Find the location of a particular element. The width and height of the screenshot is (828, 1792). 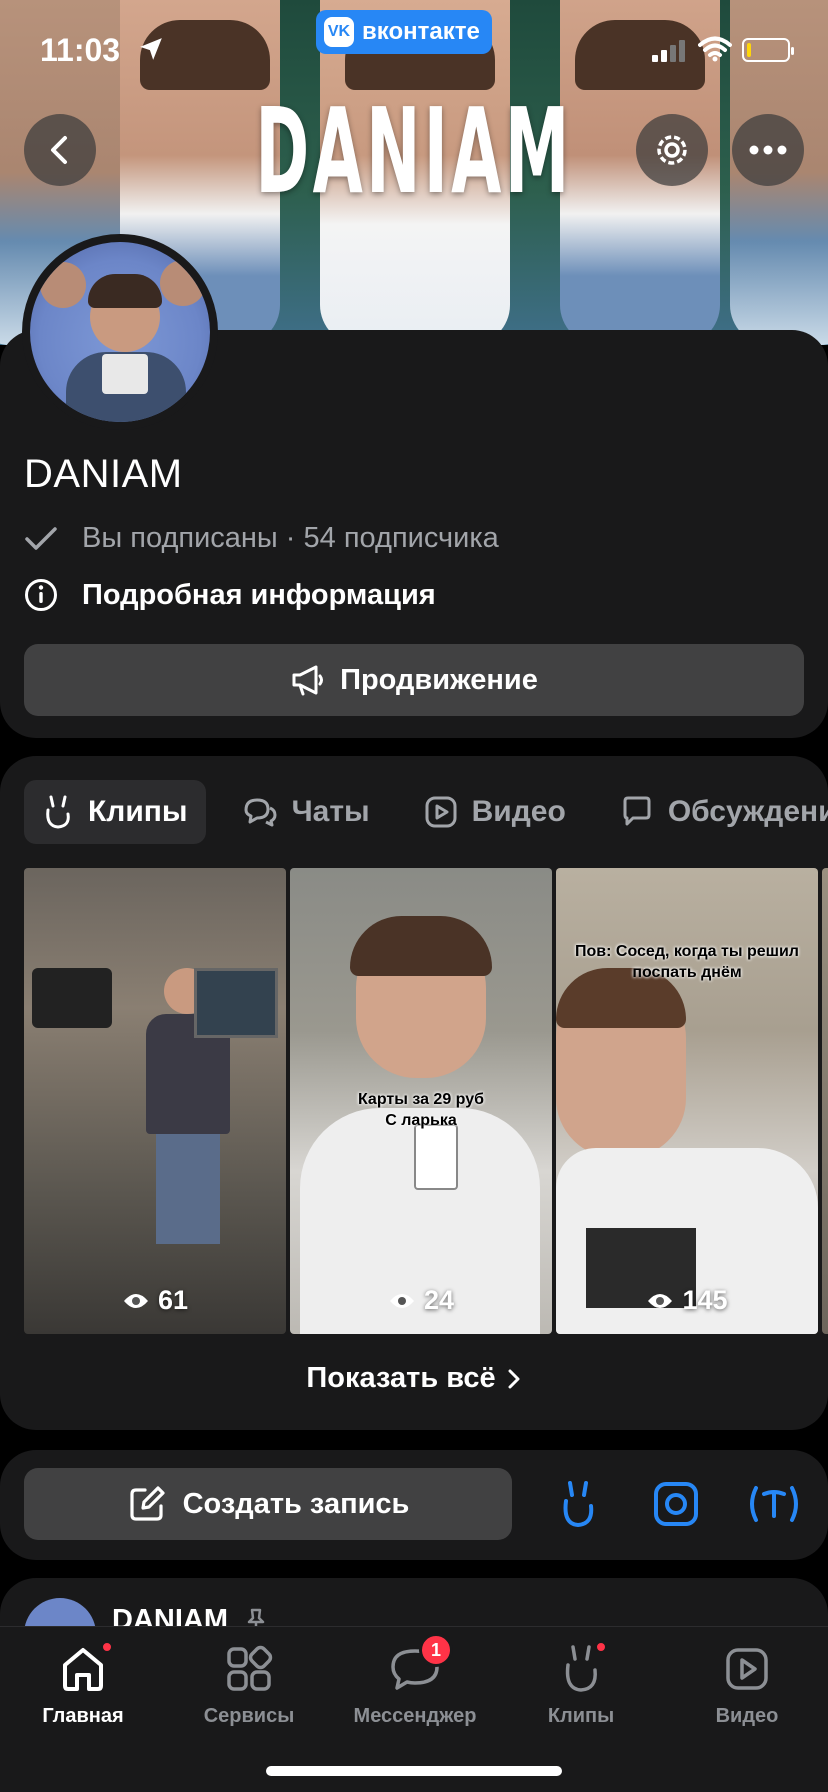

vk-pill-label: вконтакте is located at coordinates (421, 31).